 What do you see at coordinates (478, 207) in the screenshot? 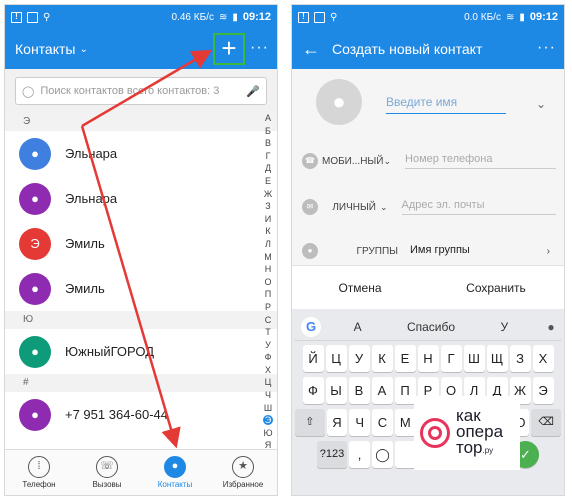
I see `email-field: Адрес эл. почты` at bounding box center [478, 207].